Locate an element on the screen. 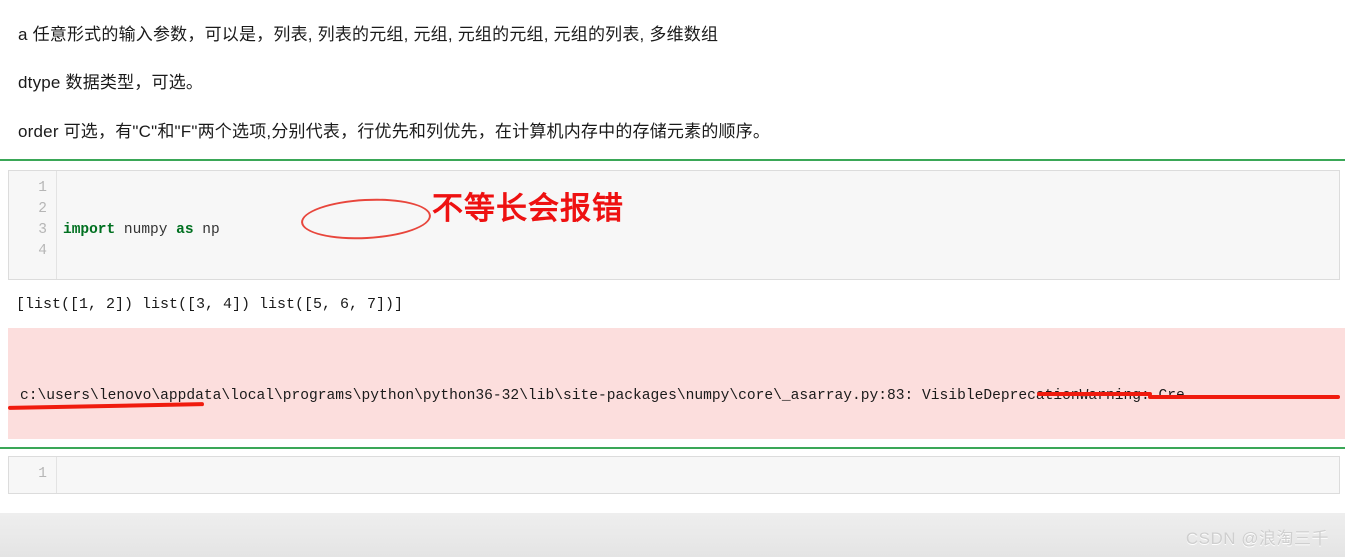 Image resolution: width=1345 pixels, height=557 pixels. code-line-1: import numpy as np is located at coordinates (701, 230).